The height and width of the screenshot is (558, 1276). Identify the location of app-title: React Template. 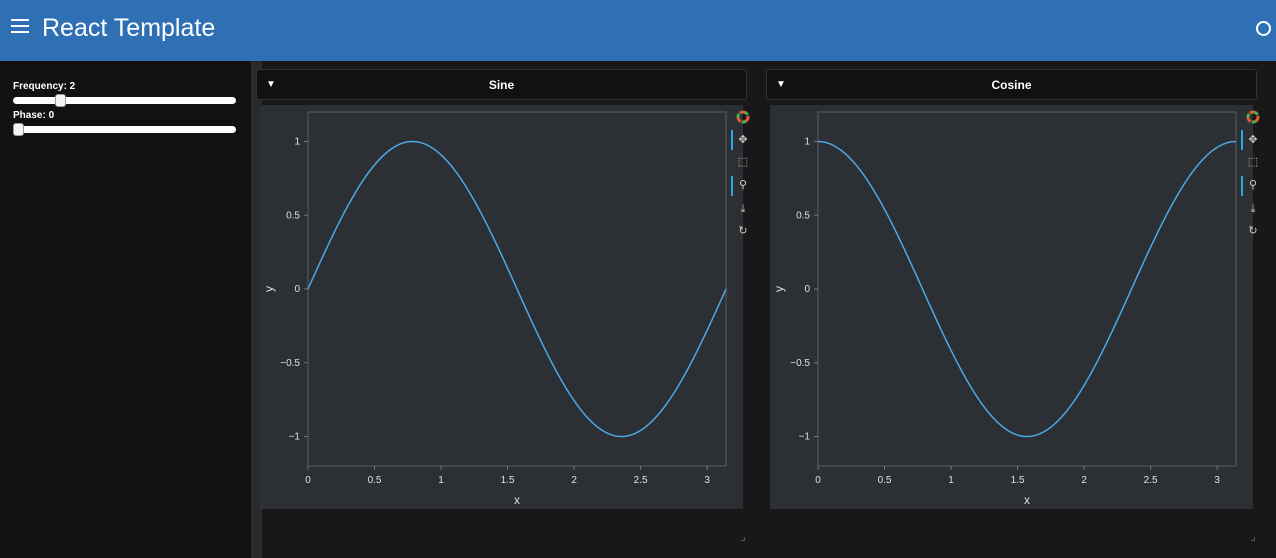
(129, 28).